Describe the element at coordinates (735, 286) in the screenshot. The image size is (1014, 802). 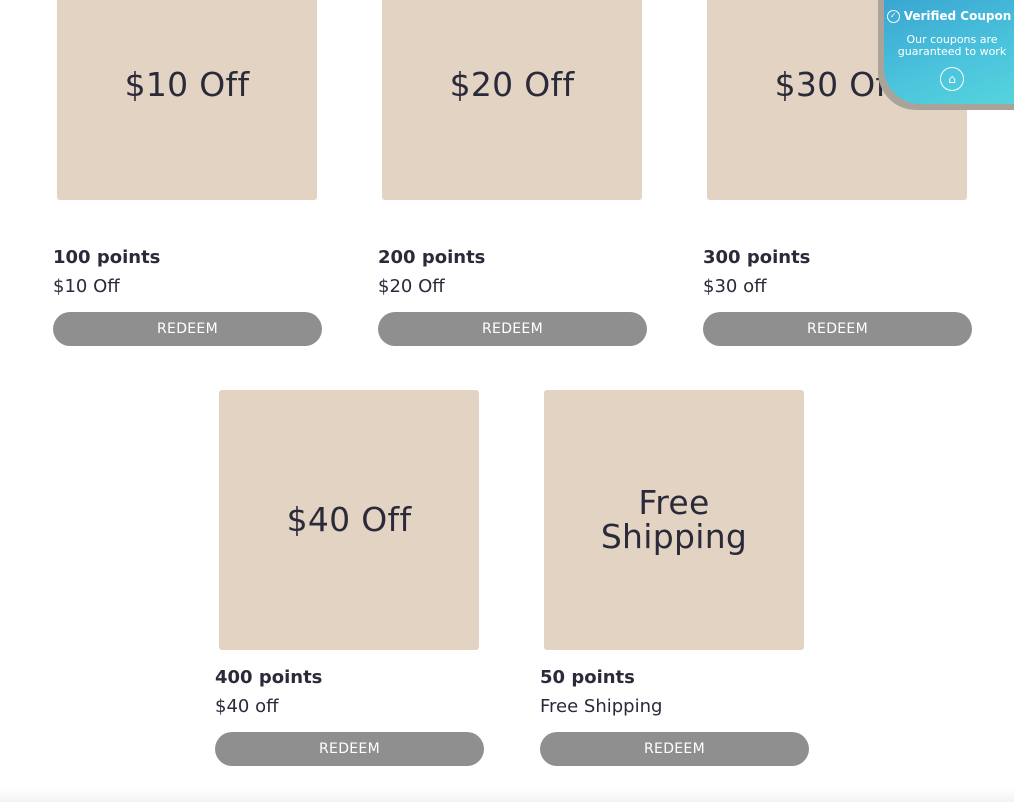
I see `reward-description: $30 off` at that location.